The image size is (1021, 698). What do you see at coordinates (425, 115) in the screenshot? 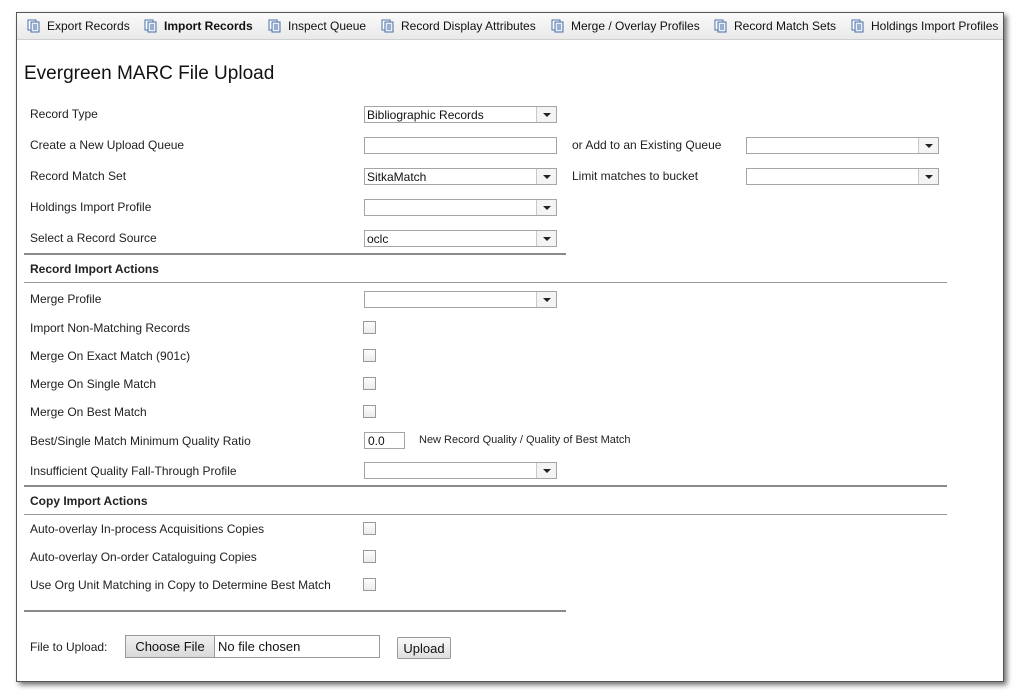
I see `record-type-value: Bibliographic Records` at bounding box center [425, 115].